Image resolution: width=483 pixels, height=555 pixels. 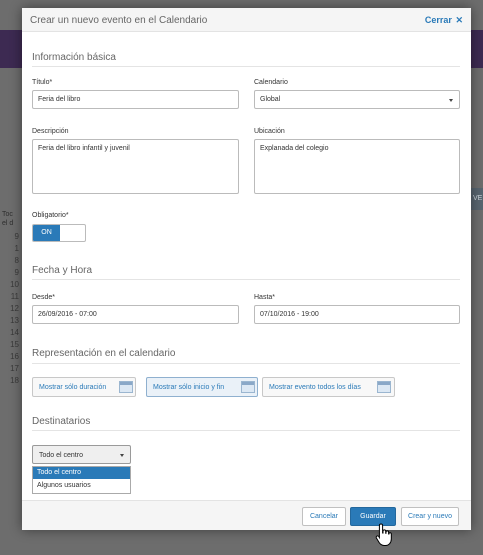 I want to click on show-duration-label: Mostrar sólo duración, so click(x=73, y=387).